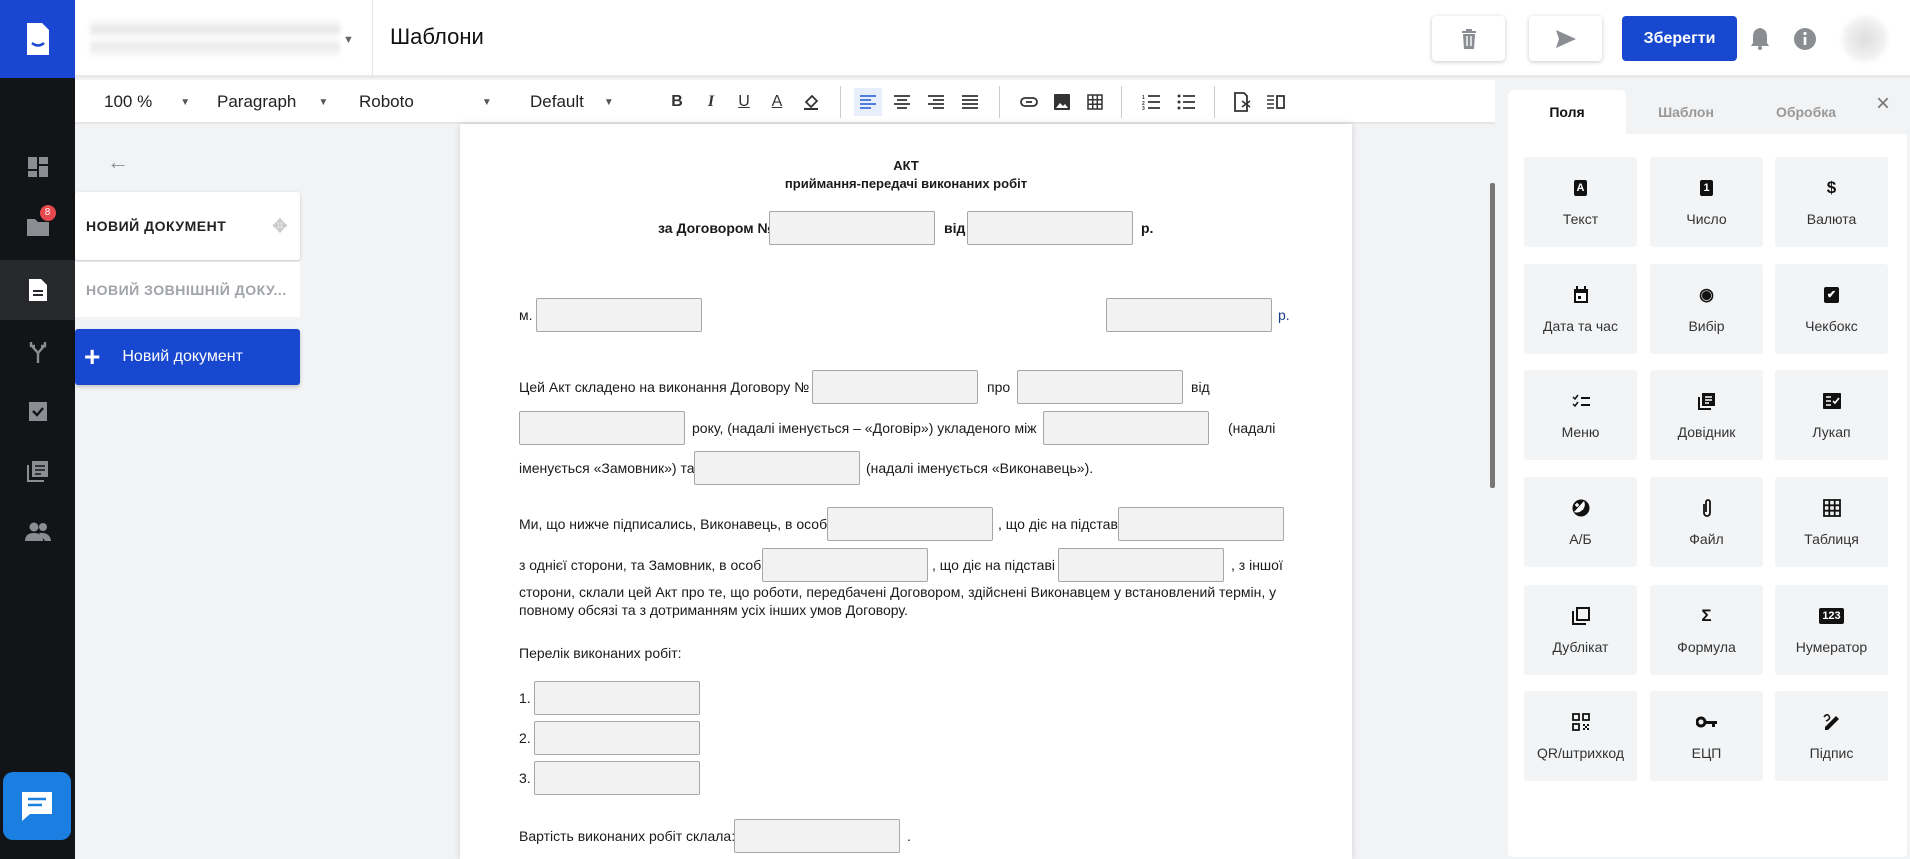 The width and height of the screenshot is (1910, 859). I want to click on block-format-select: Paragraph ▼, so click(272, 102).